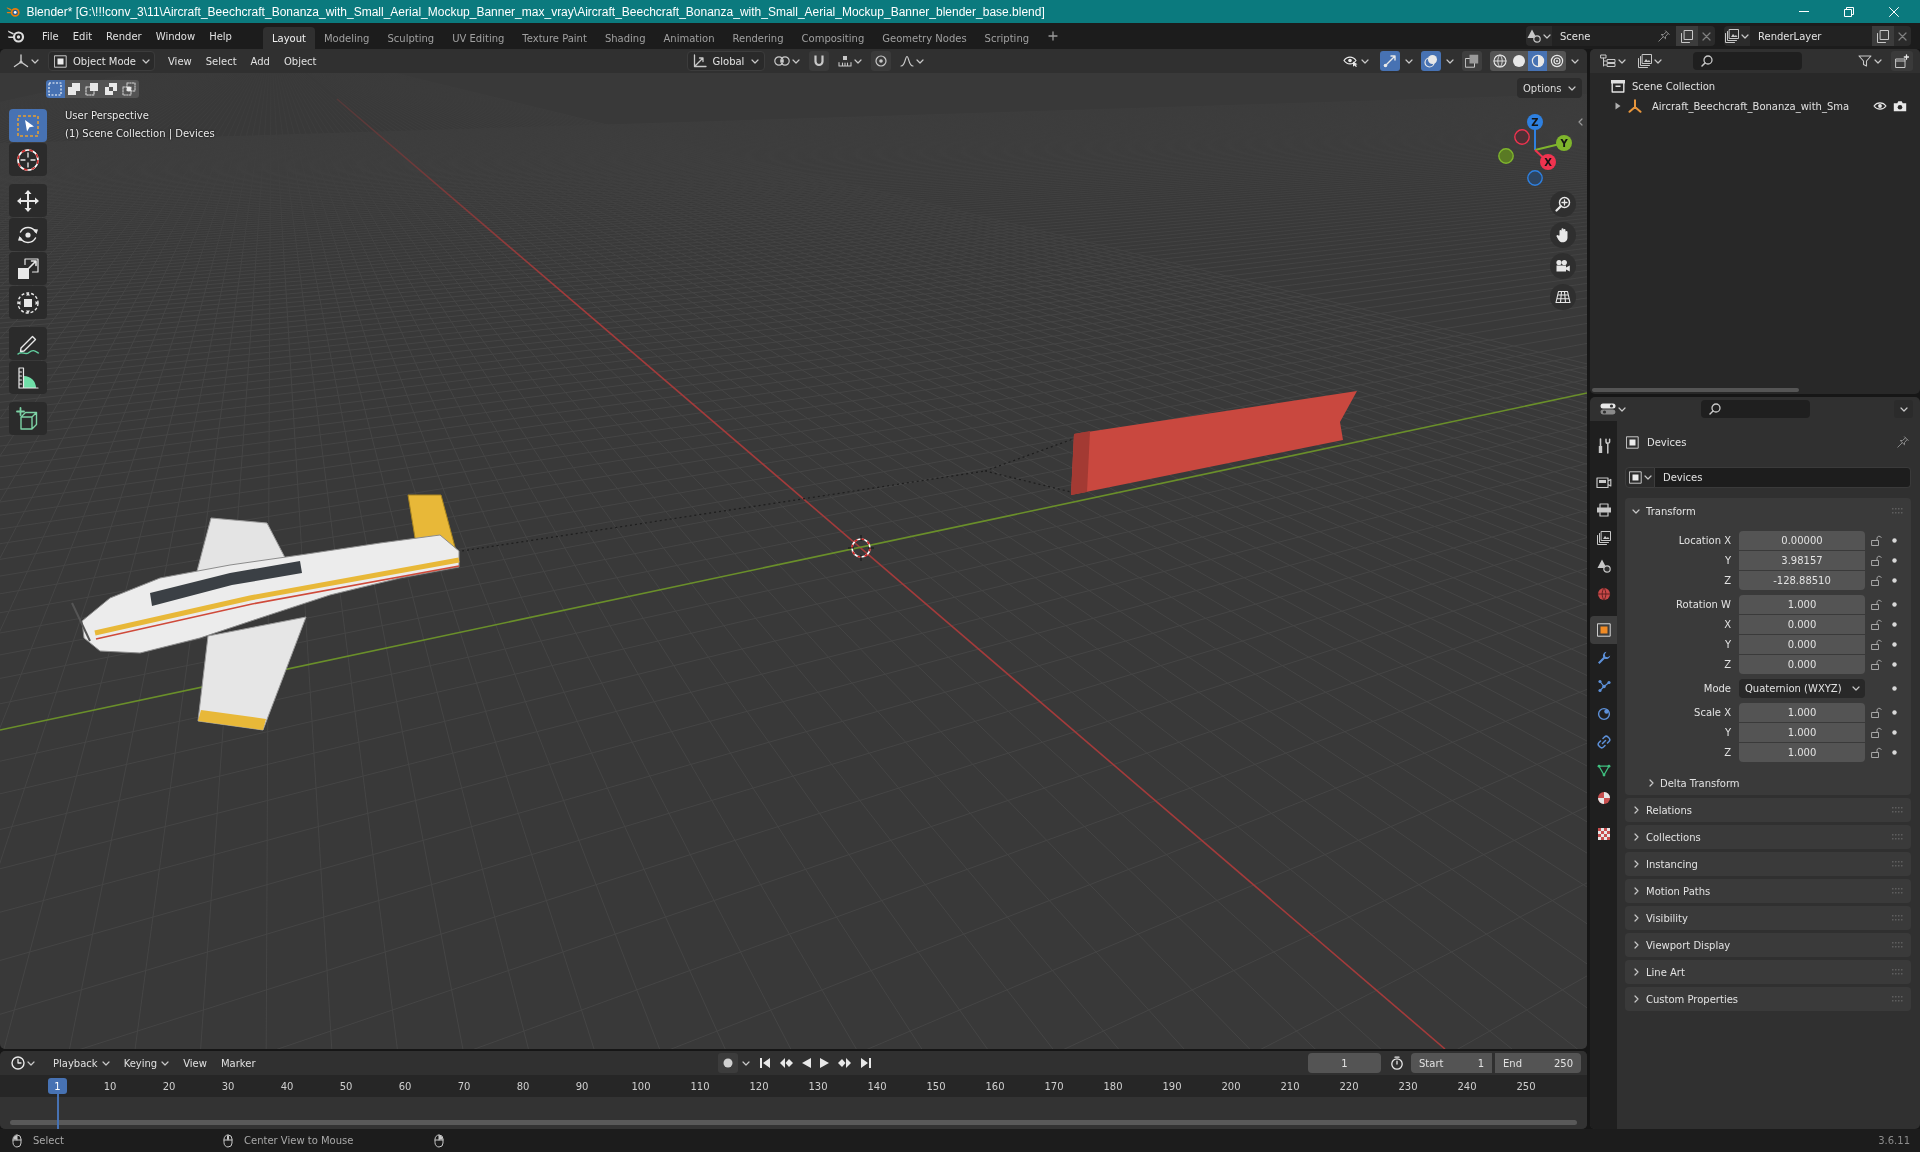 The image size is (1920, 1152). What do you see at coordinates (818, 61) in the screenshot?
I see `snap-toggle` at bounding box center [818, 61].